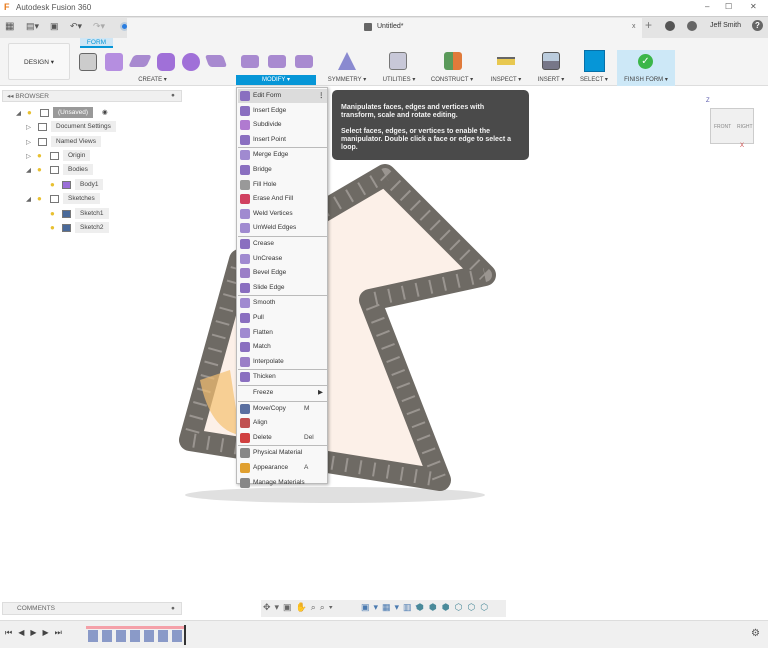  Describe the element at coordinates (722, 127) in the screenshot. I see `view-cube-front: FRONT` at that location.